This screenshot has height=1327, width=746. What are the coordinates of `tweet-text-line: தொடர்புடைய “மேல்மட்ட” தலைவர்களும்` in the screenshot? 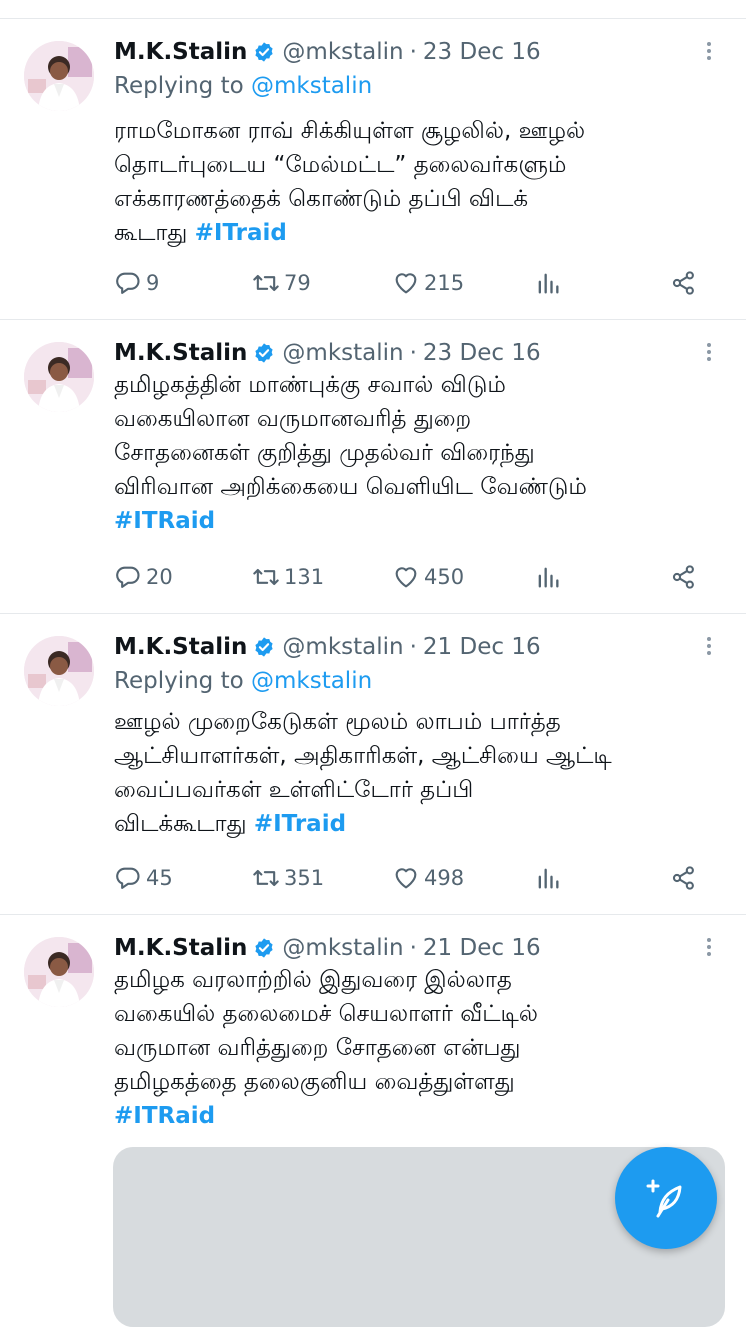 It's located at (340, 165).